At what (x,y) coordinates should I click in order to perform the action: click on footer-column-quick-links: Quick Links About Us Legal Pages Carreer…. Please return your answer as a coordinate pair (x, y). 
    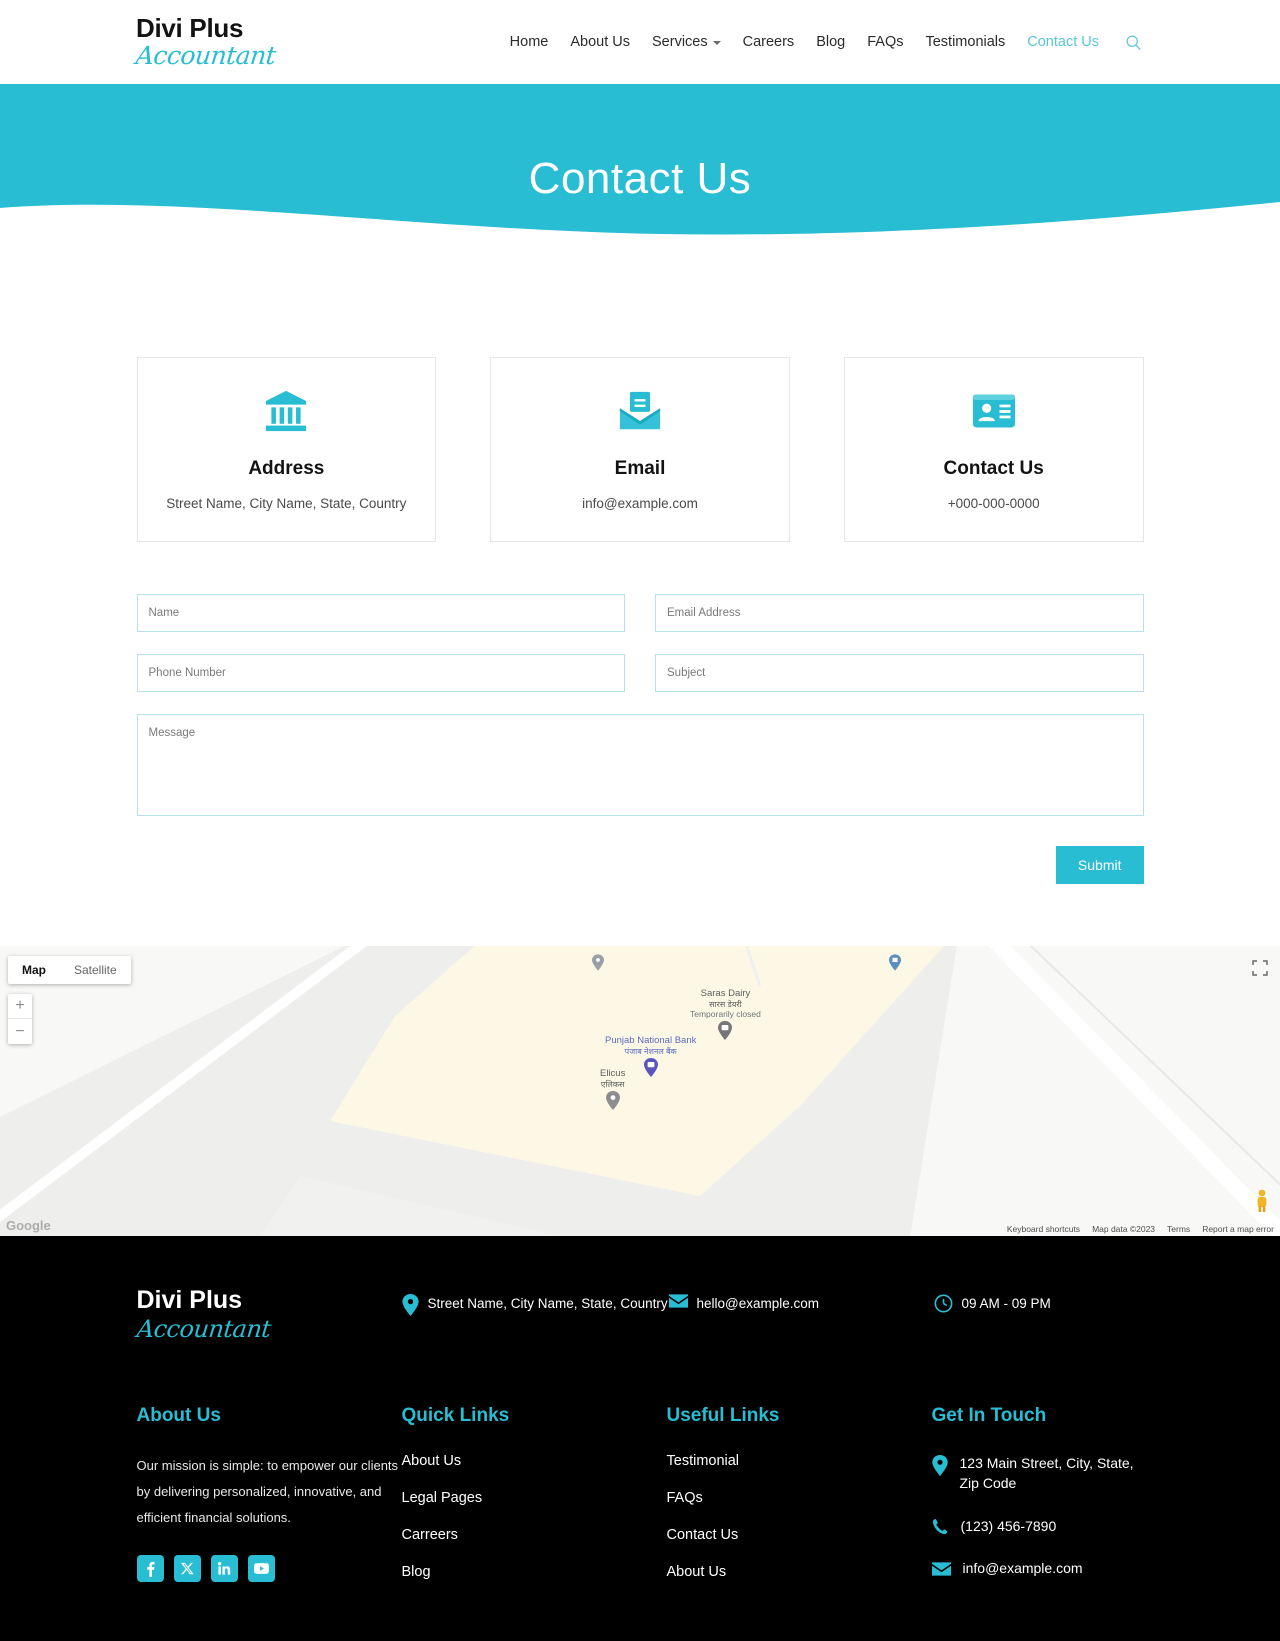
    Looking at the image, I should click on (534, 1503).